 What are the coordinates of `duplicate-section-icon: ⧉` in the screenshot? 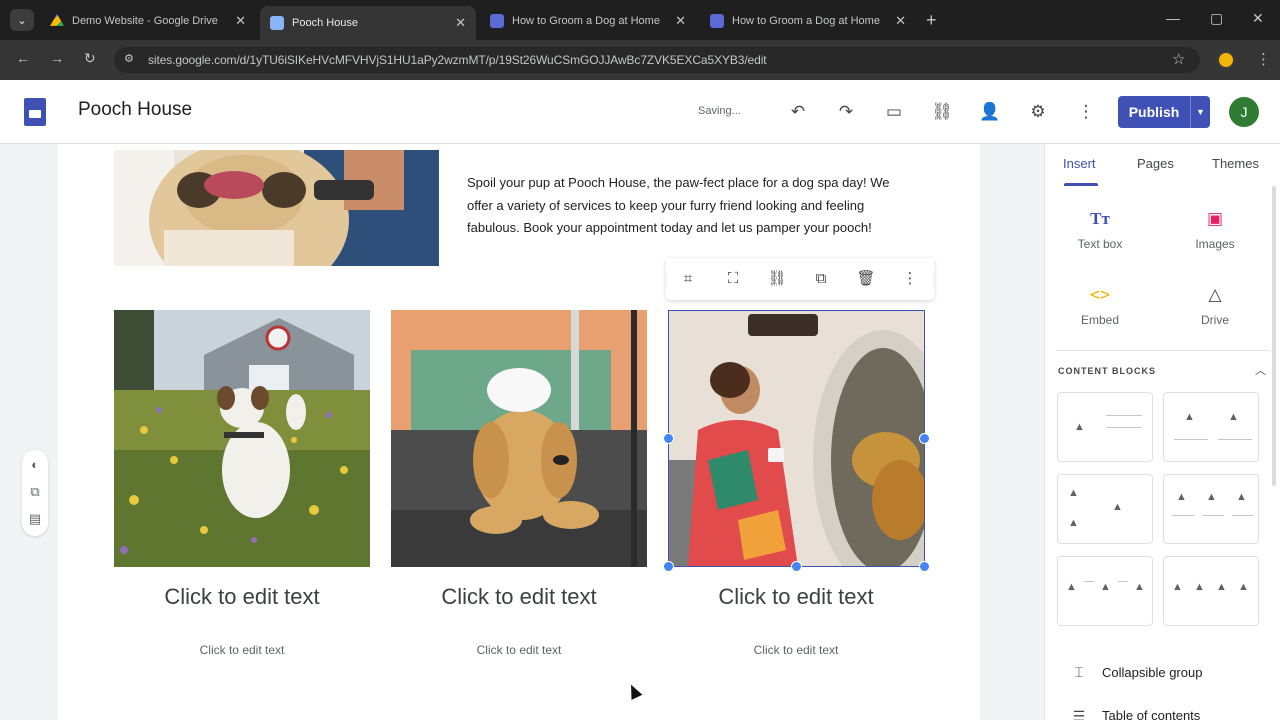 It's located at (35, 492).